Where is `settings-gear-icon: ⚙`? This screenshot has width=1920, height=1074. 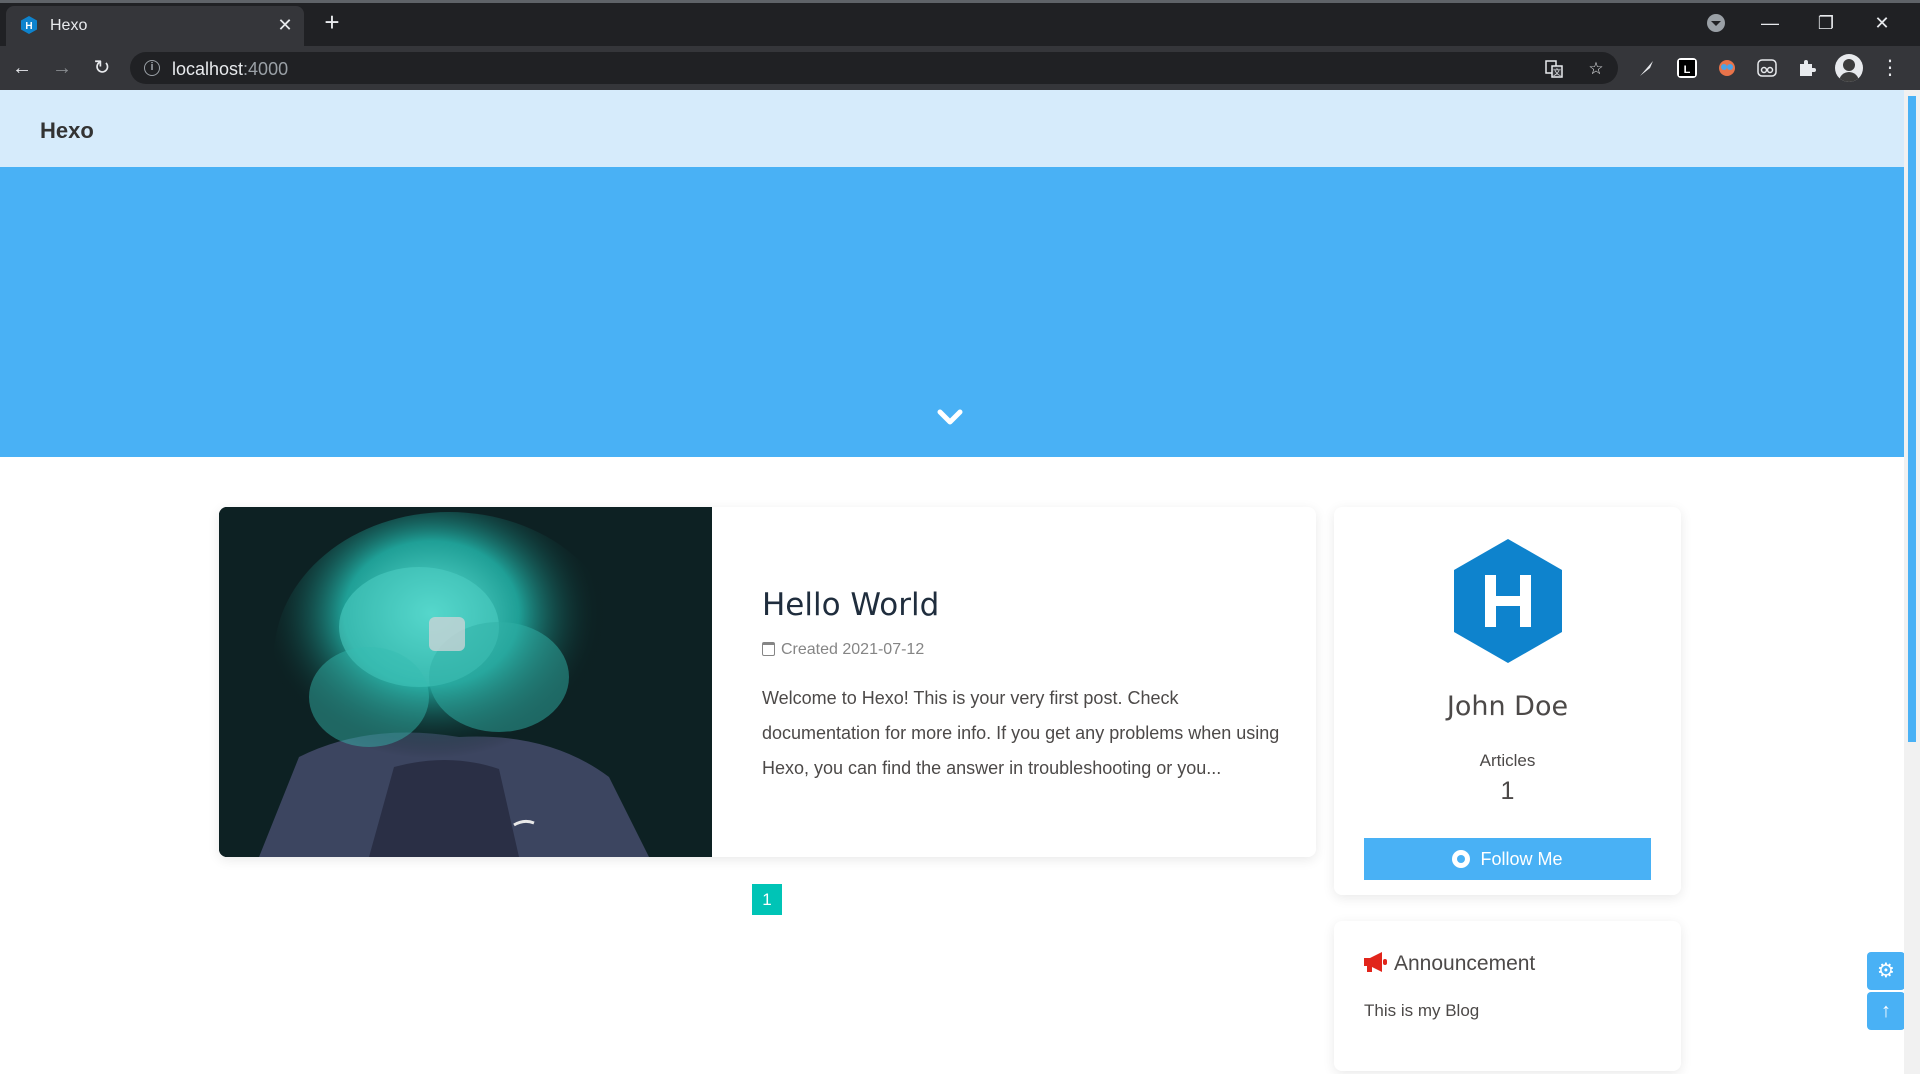
settings-gear-icon: ⚙ is located at coordinates (1886, 971).